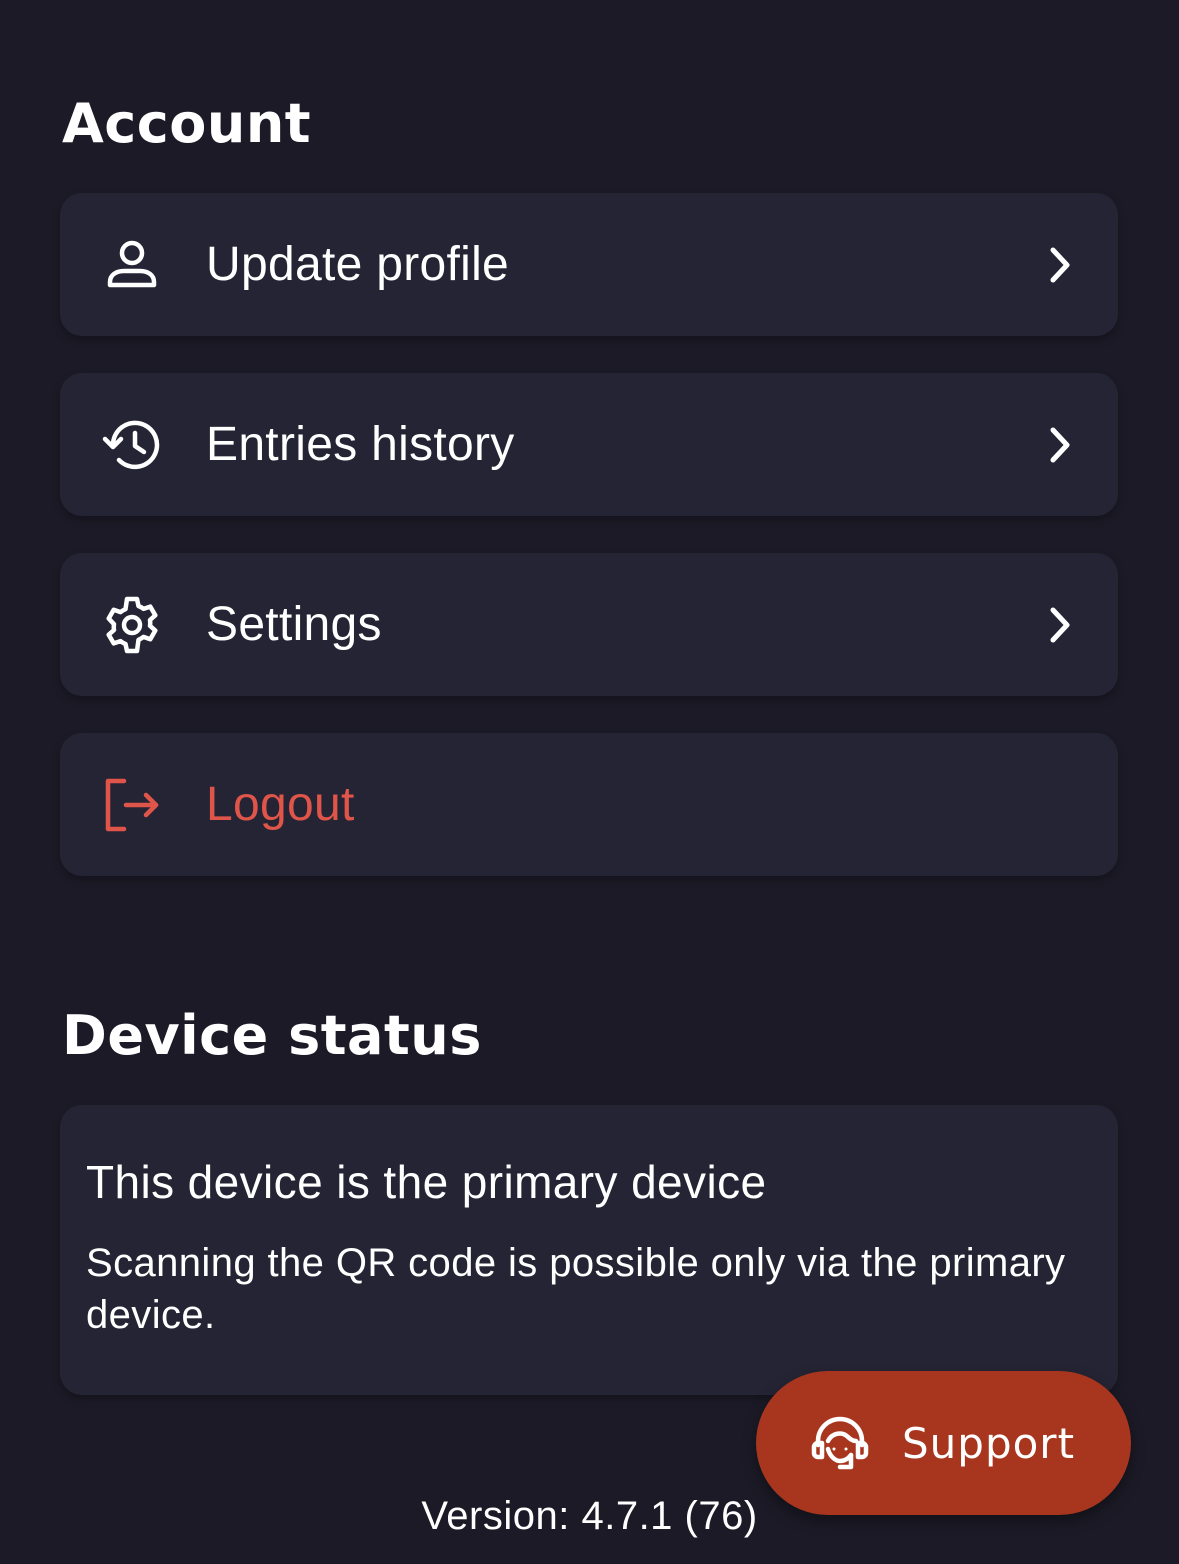 This screenshot has width=1179, height=1564. What do you see at coordinates (132, 625) in the screenshot?
I see `gear-icon` at bounding box center [132, 625].